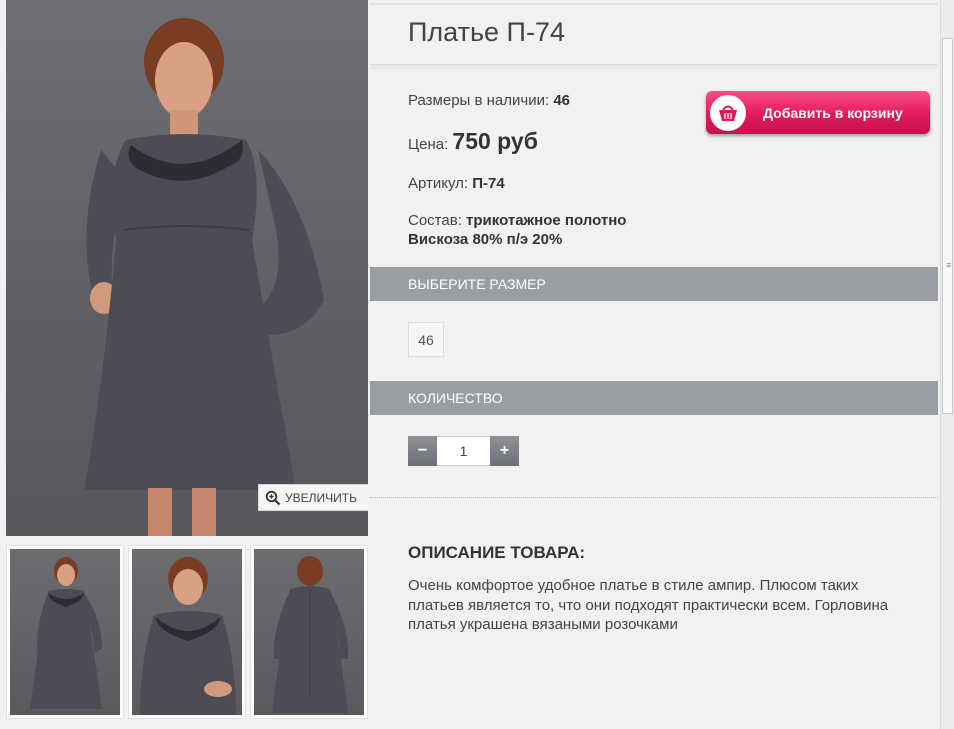 This screenshot has width=954, height=729. I want to click on composition-label: Состав:, so click(435, 220).